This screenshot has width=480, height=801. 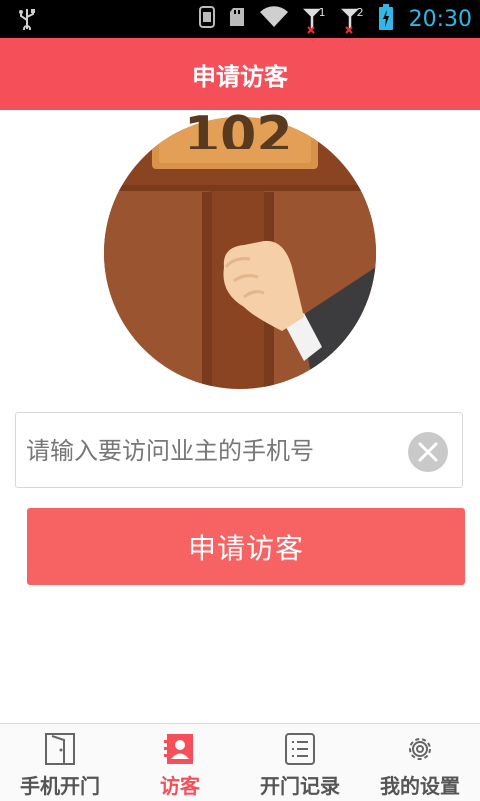 What do you see at coordinates (300, 749) in the screenshot?
I see `list-icon` at bounding box center [300, 749].